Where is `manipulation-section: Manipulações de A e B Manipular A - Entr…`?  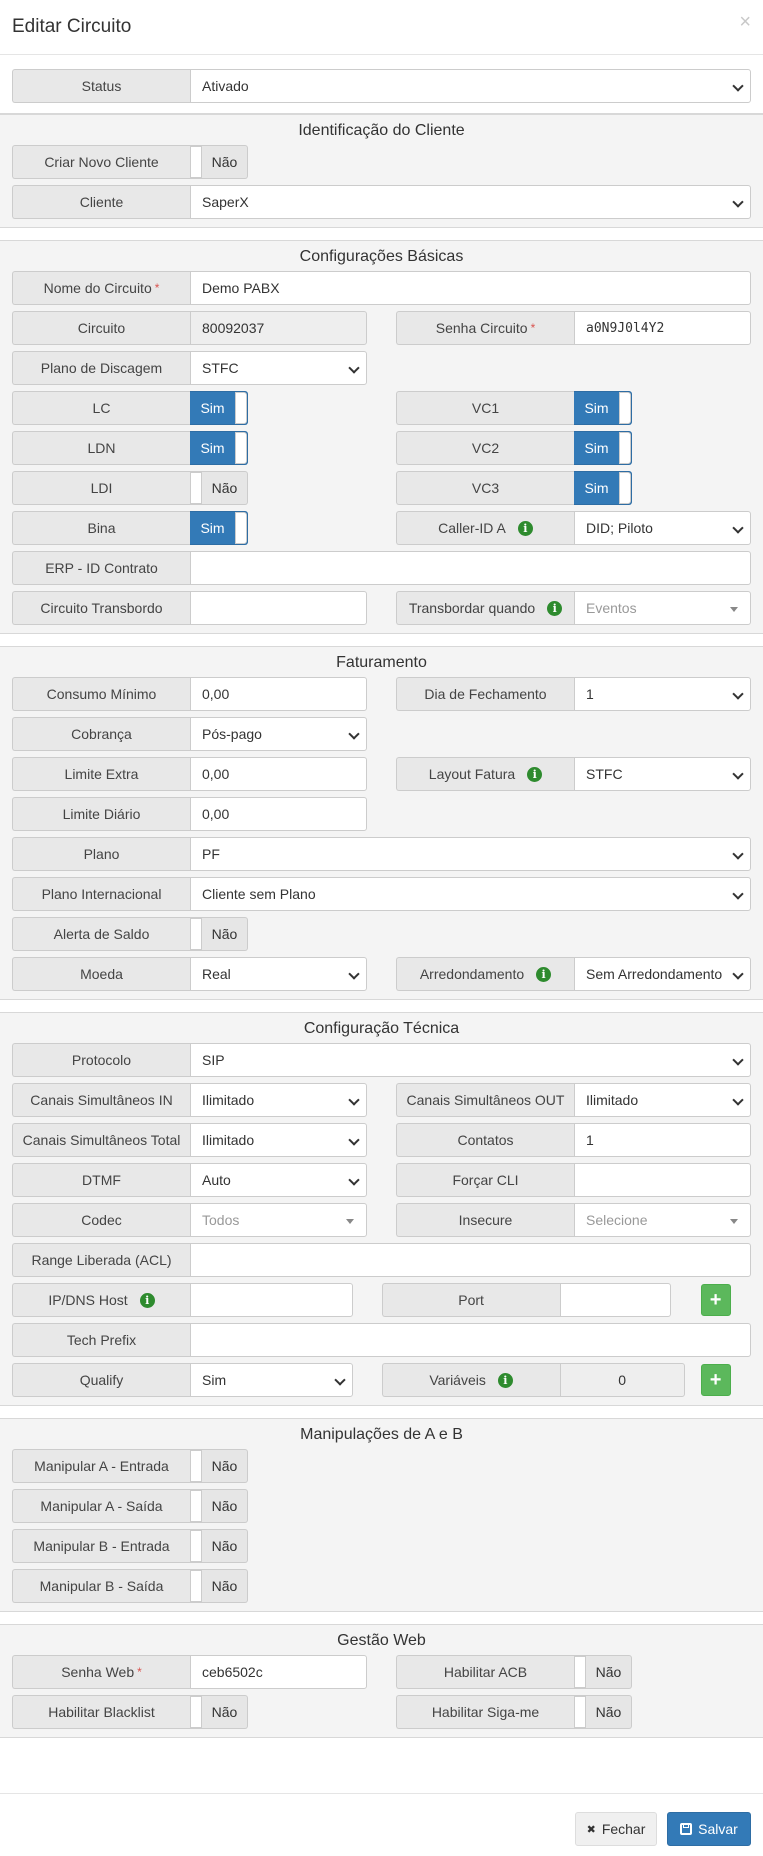 manipulation-section: Manipulações de A e B Manipular A - Entr… is located at coordinates (381, 1515).